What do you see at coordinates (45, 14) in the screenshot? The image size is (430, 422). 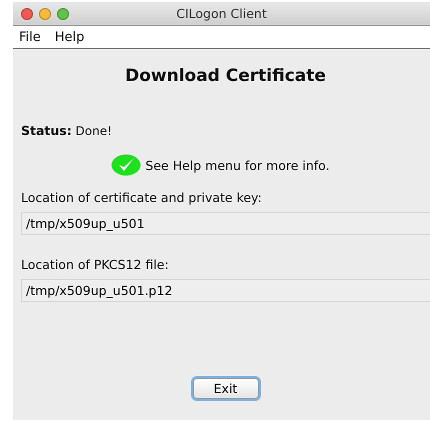 I see `minimize-icon` at bounding box center [45, 14].